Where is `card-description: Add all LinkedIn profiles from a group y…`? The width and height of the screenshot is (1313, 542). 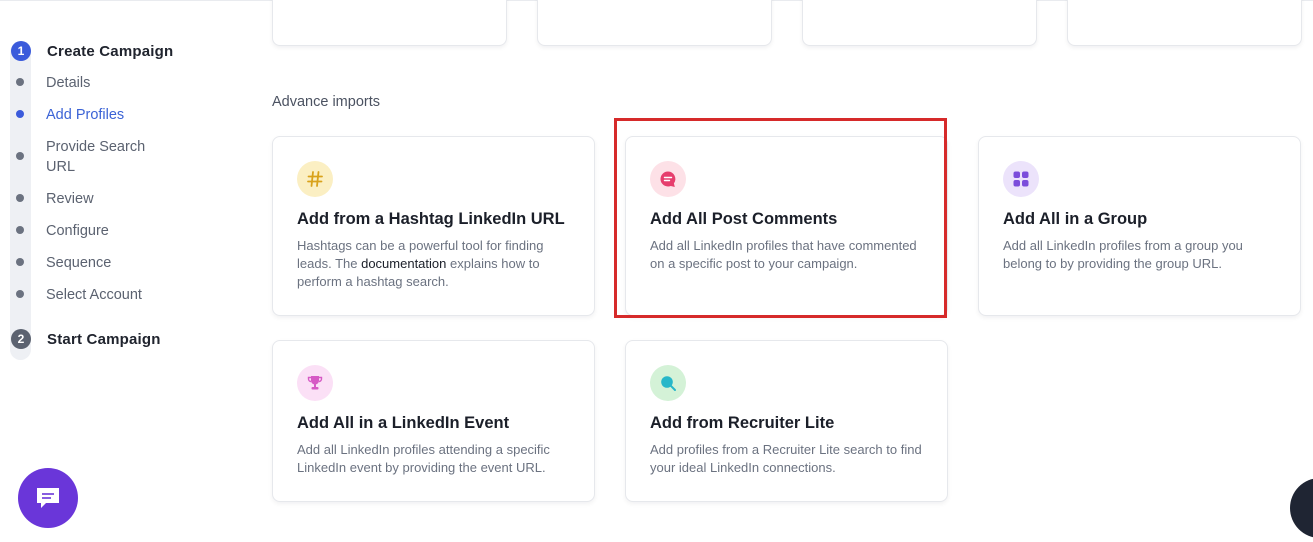 card-description: Add all LinkedIn profiles from a group y… is located at coordinates (1123, 254).